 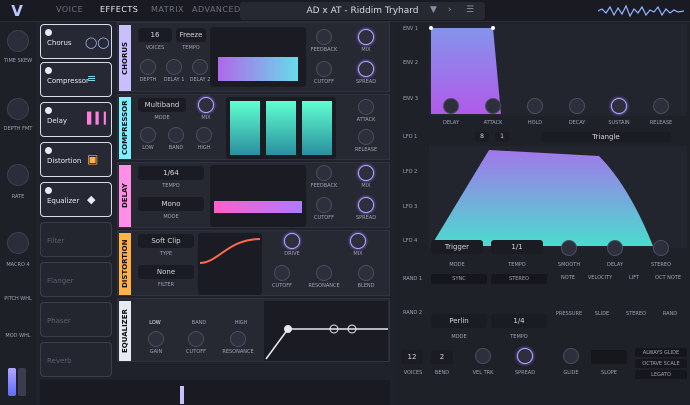 What do you see at coordinates (661, 374) in the screenshot?
I see `legato-toggle: LEGATO` at bounding box center [661, 374].